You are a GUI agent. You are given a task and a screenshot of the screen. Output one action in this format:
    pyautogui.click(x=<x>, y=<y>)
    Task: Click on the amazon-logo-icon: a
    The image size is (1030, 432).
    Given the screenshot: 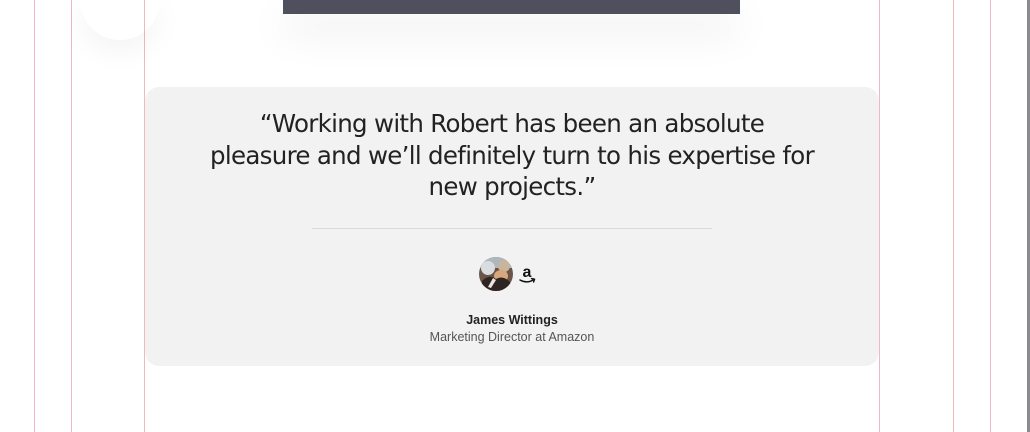 What is the action you would take?
    pyautogui.click(x=527, y=274)
    